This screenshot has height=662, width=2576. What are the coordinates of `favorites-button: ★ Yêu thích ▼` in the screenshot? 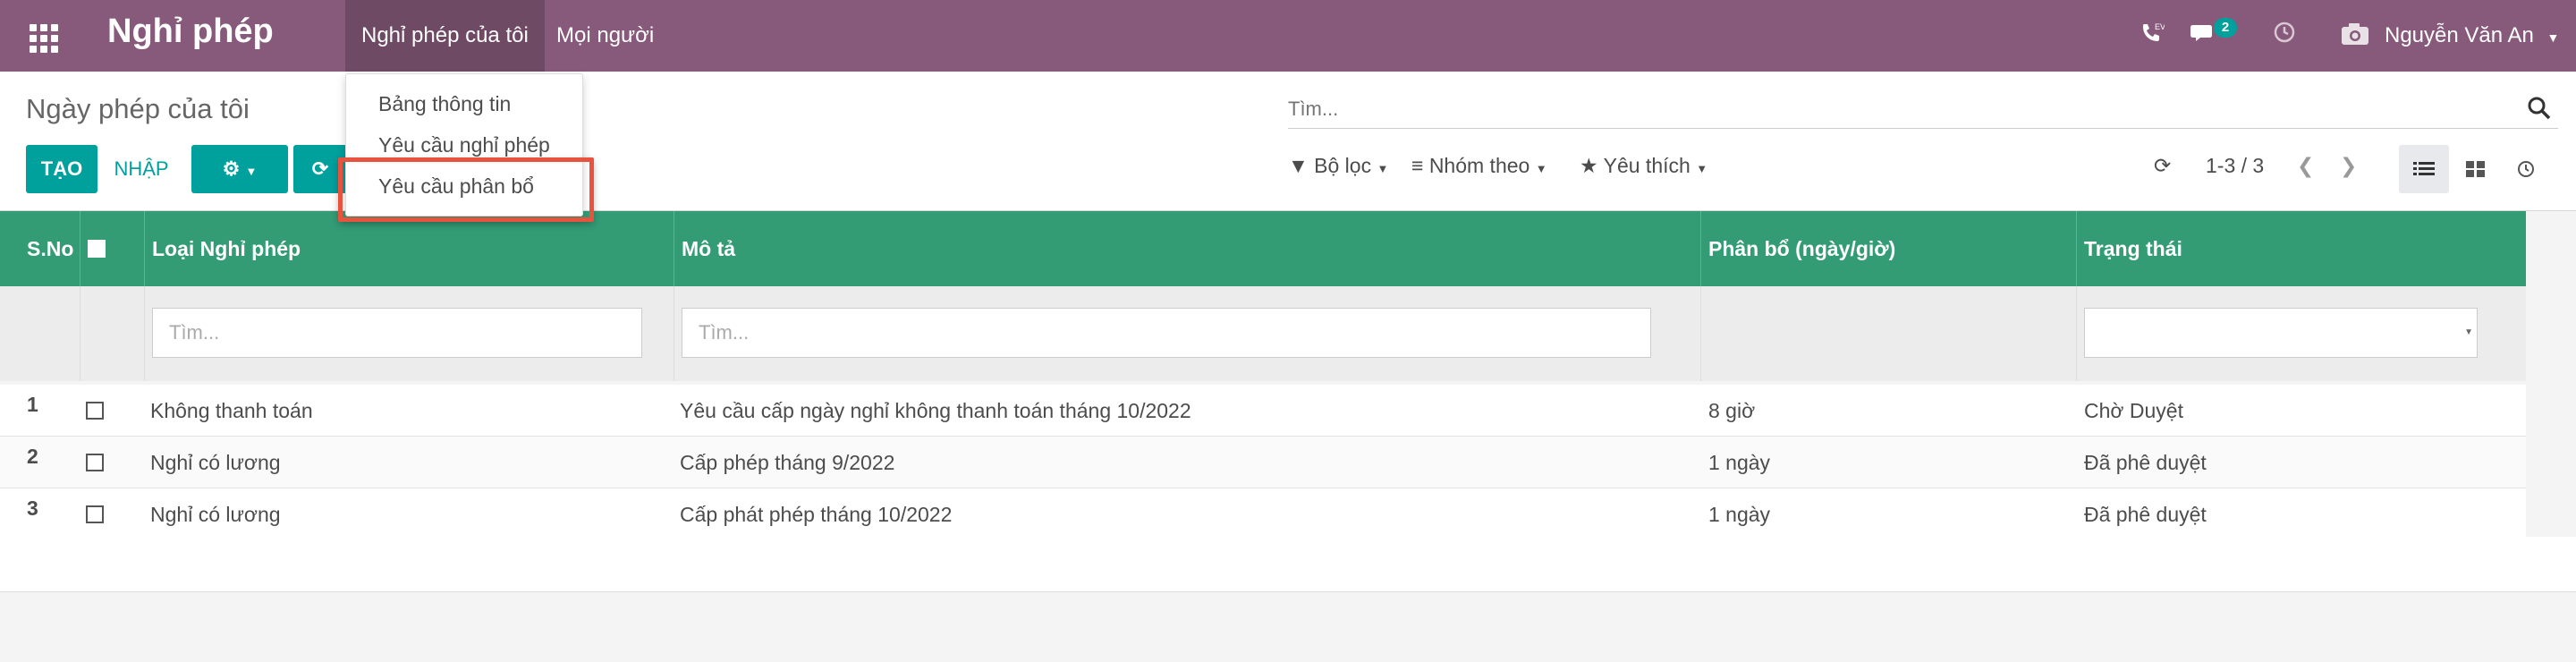 It's located at (1643, 166).